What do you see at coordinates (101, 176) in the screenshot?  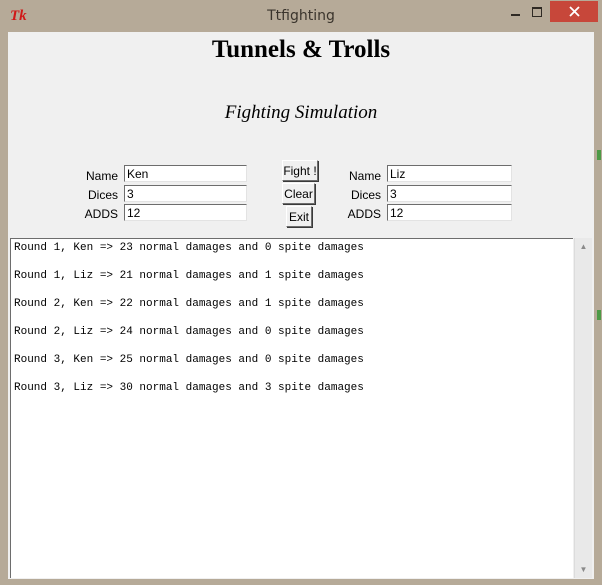 I see `left-name-label: Name` at bounding box center [101, 176].